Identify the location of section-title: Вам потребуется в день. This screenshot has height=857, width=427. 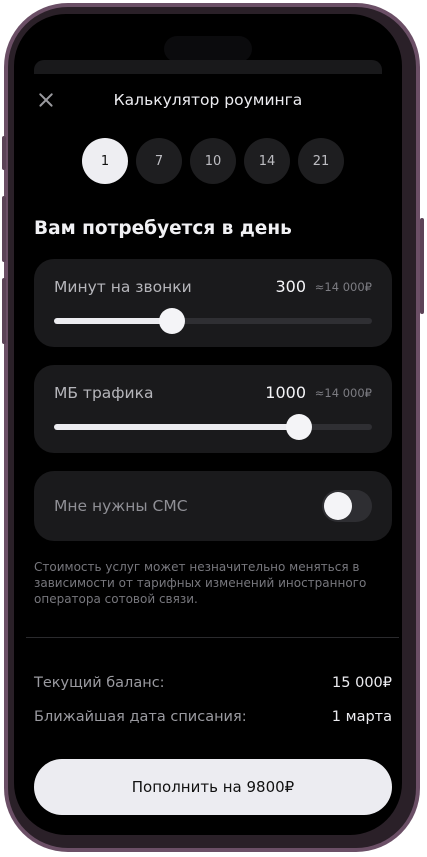
(163, 228).